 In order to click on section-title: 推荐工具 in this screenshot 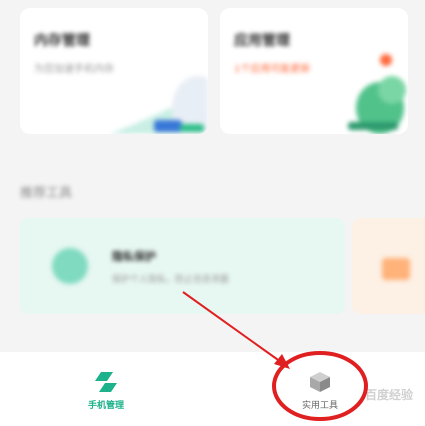, I will do `click(46, 193)`.